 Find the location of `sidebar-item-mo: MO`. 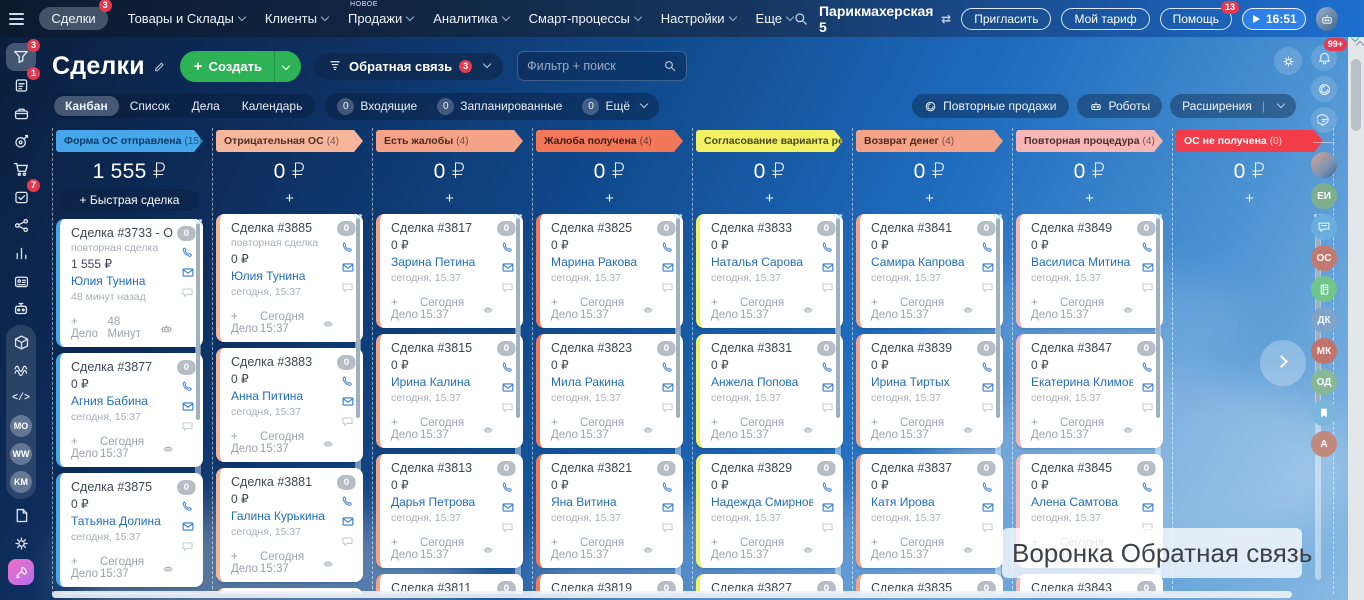

sidebar-item-mo: MO is located at coordinates (21, 426).